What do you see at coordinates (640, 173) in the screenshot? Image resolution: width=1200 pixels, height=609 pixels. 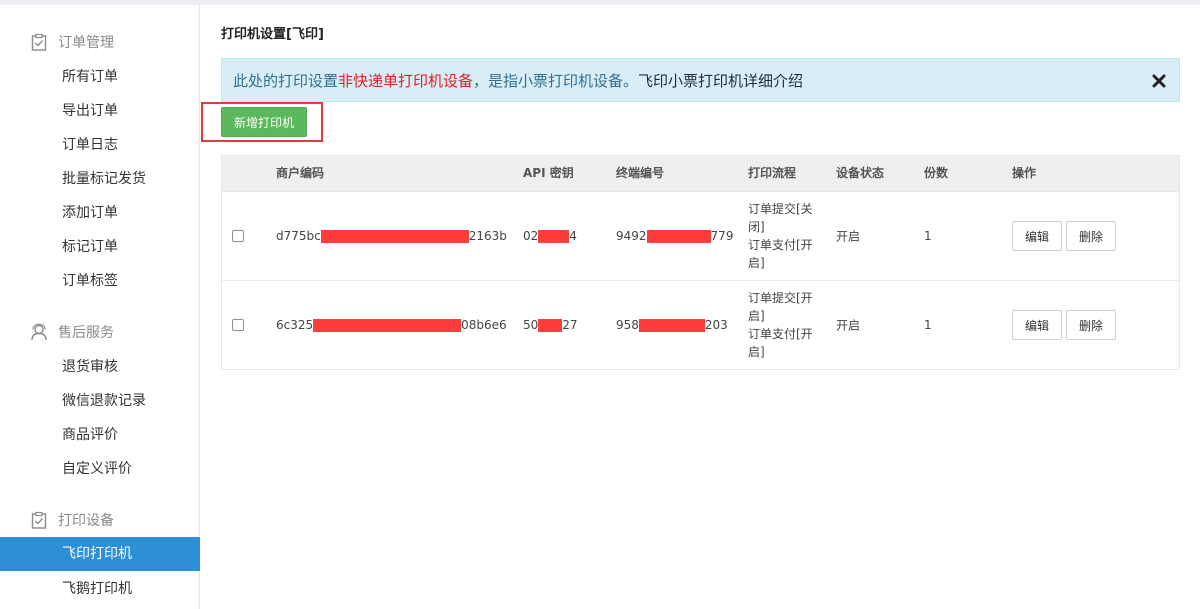 I see `header-terminal-no: 终端编号` at bounding box center [640, 173].